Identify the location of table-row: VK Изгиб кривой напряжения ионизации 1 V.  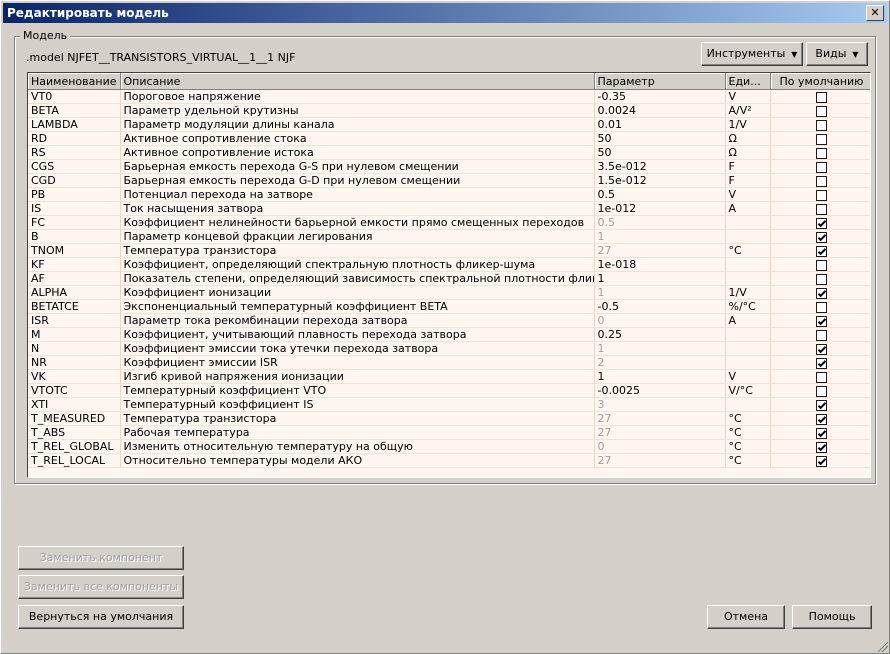
(449, 376).